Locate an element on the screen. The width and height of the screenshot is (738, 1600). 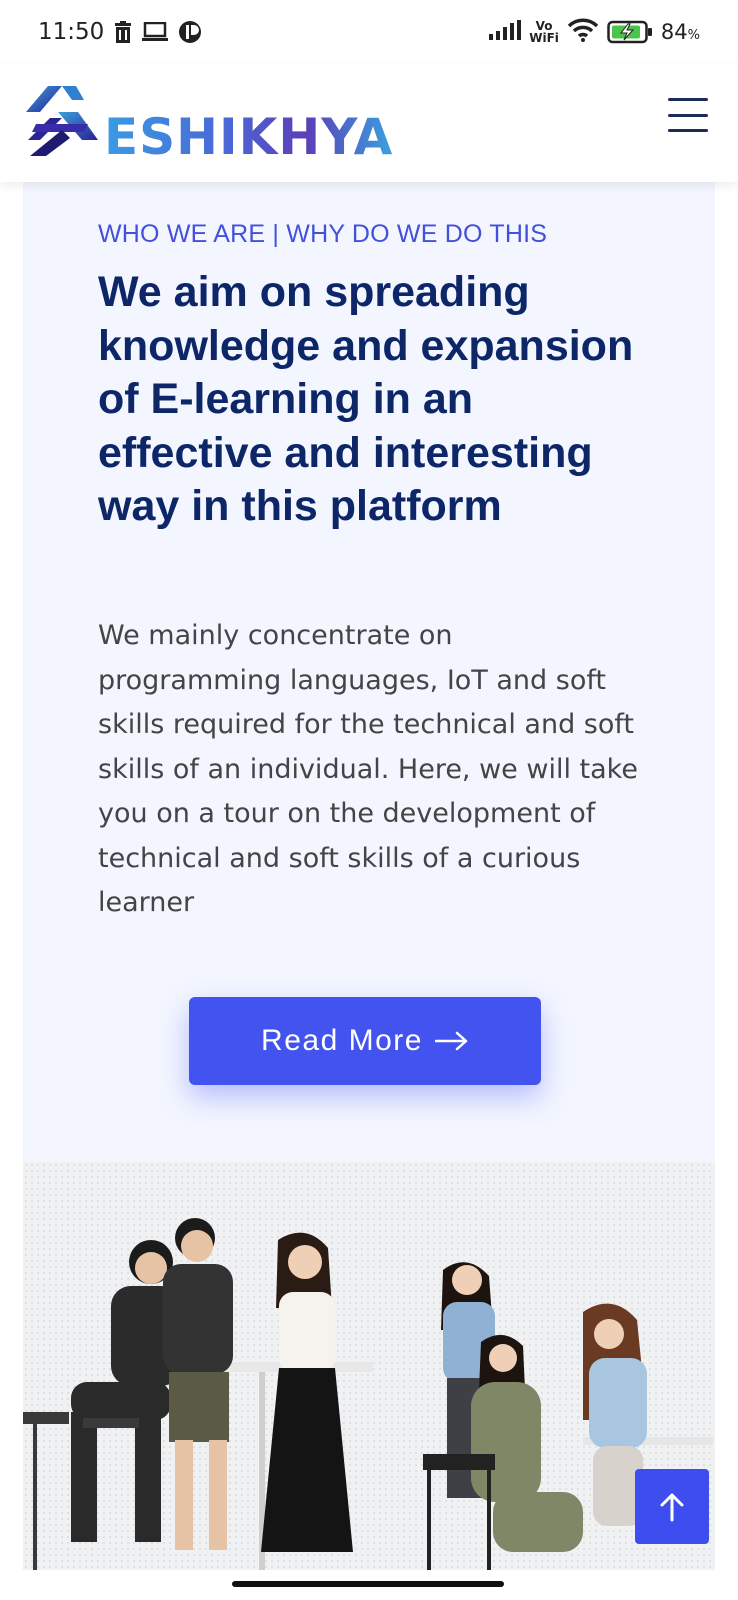
status-bar-right: Vo WiFi 84% is located at coordinates (594, 32).